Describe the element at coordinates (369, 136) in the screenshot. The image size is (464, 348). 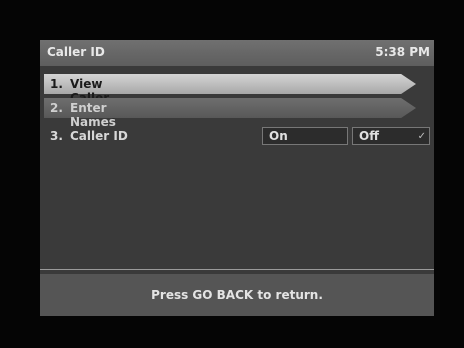
I see `off-option-label: Off` at that location.